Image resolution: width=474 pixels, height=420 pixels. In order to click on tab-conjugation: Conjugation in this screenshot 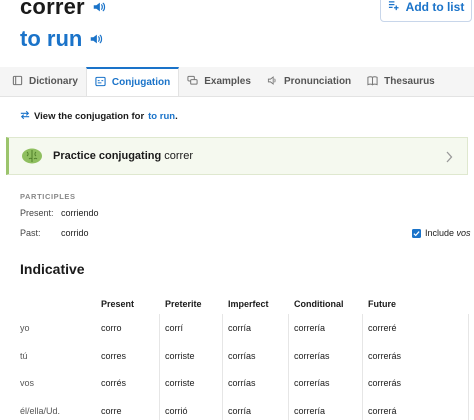, I will do `click(132, 81)`.